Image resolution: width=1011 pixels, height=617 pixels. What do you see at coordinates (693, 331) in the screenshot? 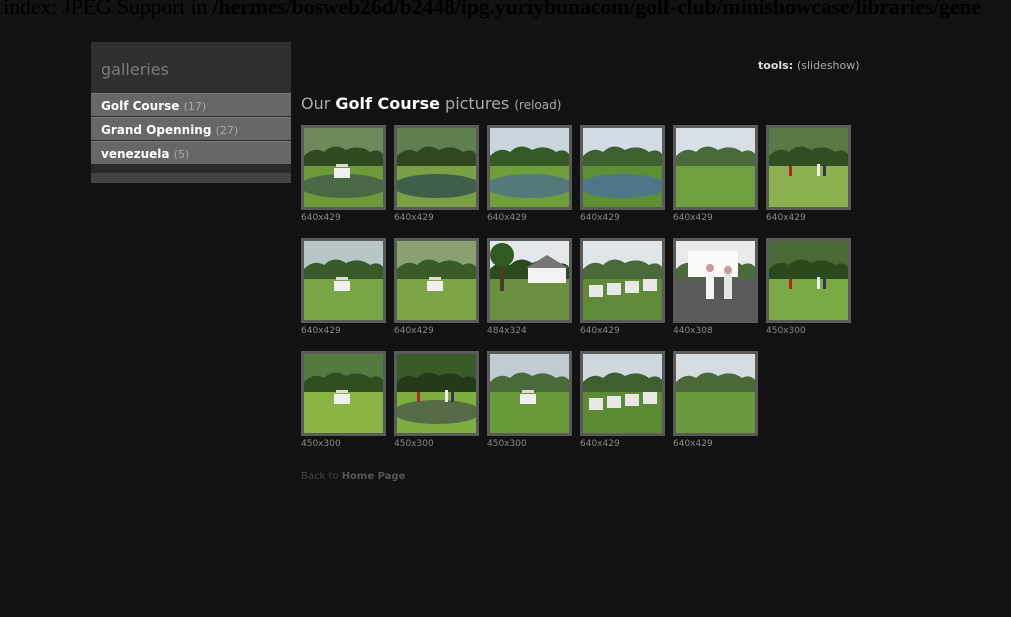
I see `thumbnail-size-label: 440x308` at bounding box center [693, 331].